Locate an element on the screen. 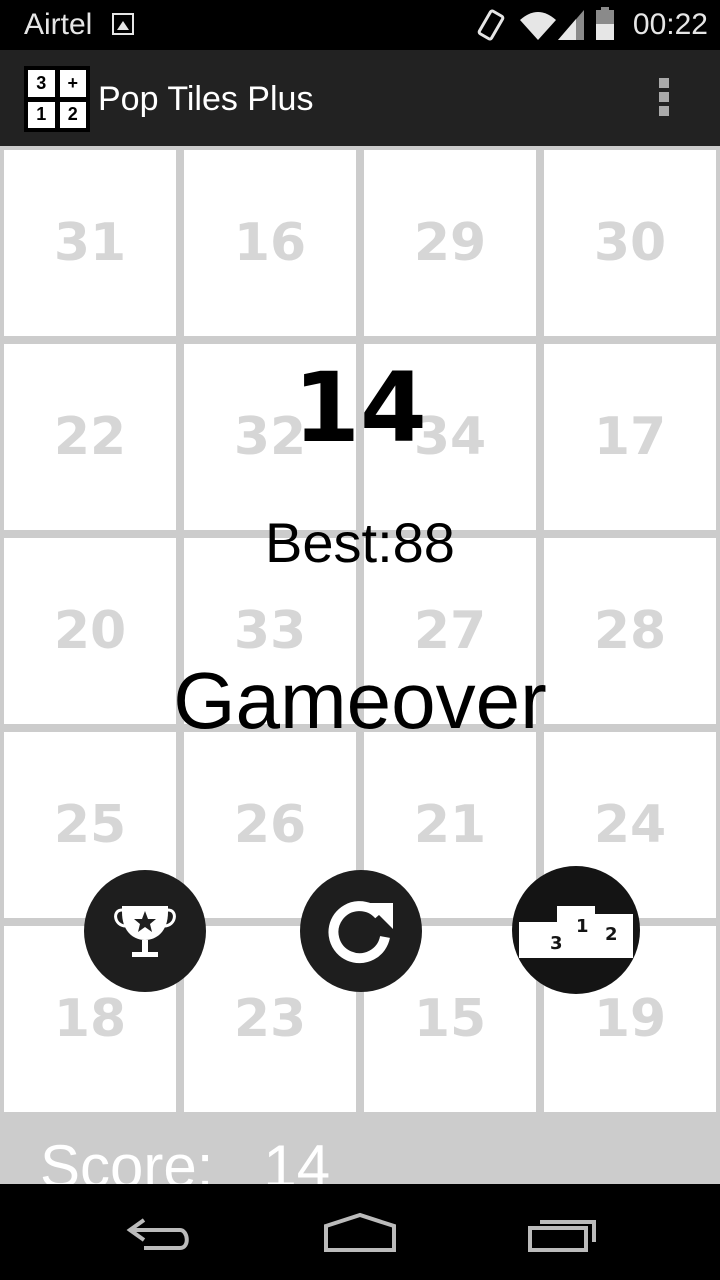 The height and width of the screenshot is (1280, 720). wifi-icon is located at coordinates (538, 26).